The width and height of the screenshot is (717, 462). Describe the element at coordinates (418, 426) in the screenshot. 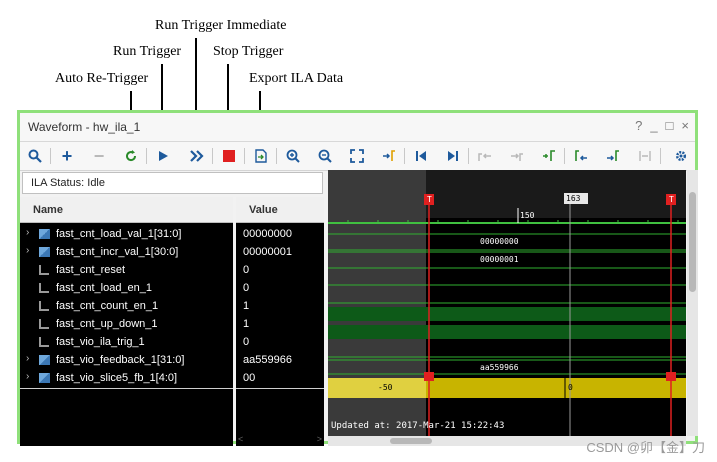

I see `updated-timestamp: Updated at: 2017-Mar-21 15:22:43` at that location.